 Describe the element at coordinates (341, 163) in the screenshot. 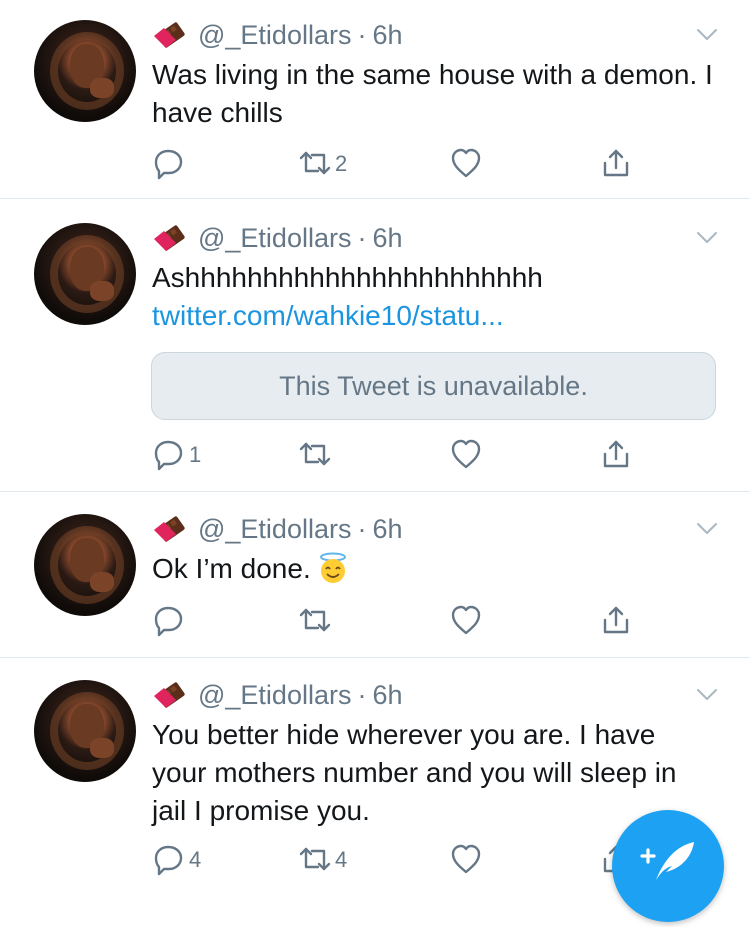

I see `retweet-count: 2` at that location.